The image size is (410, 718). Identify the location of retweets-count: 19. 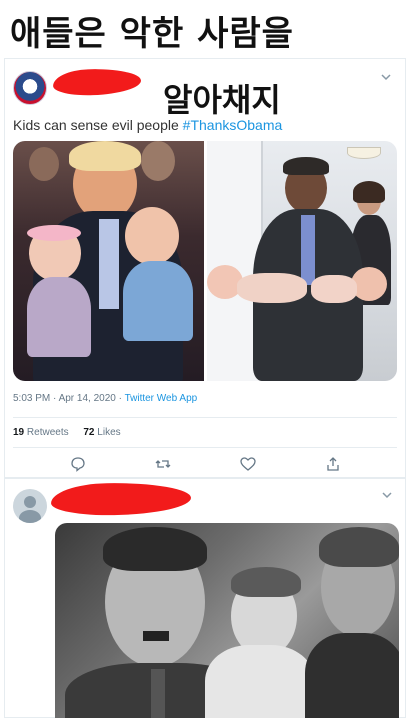
(19, 432).